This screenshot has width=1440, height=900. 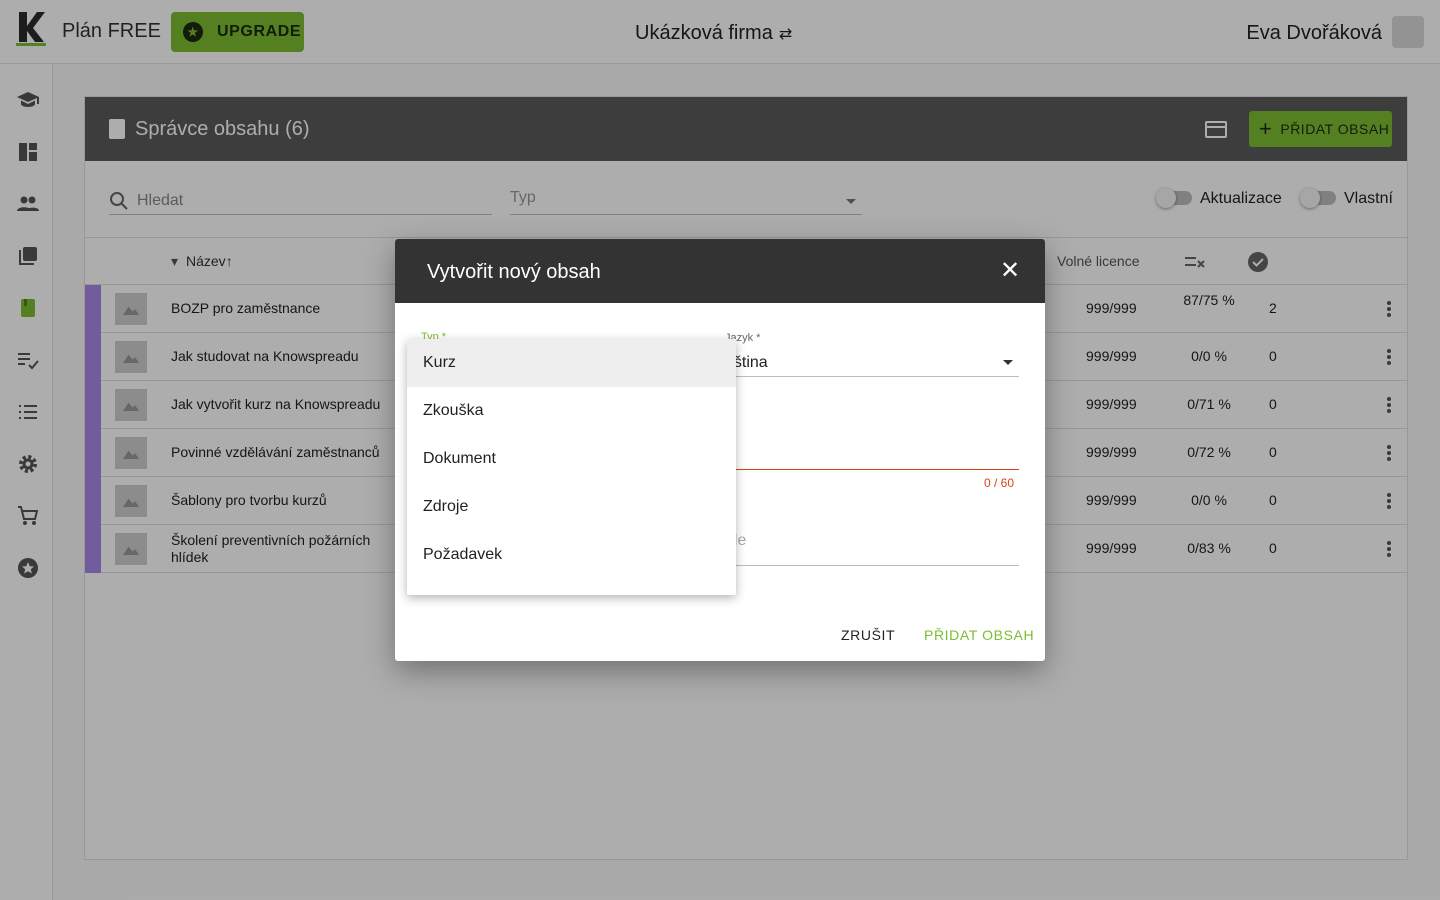 What do you see at coordinates (872, 565) in the screenshot?
I see `description-underline` at bounding box center [872, 565].